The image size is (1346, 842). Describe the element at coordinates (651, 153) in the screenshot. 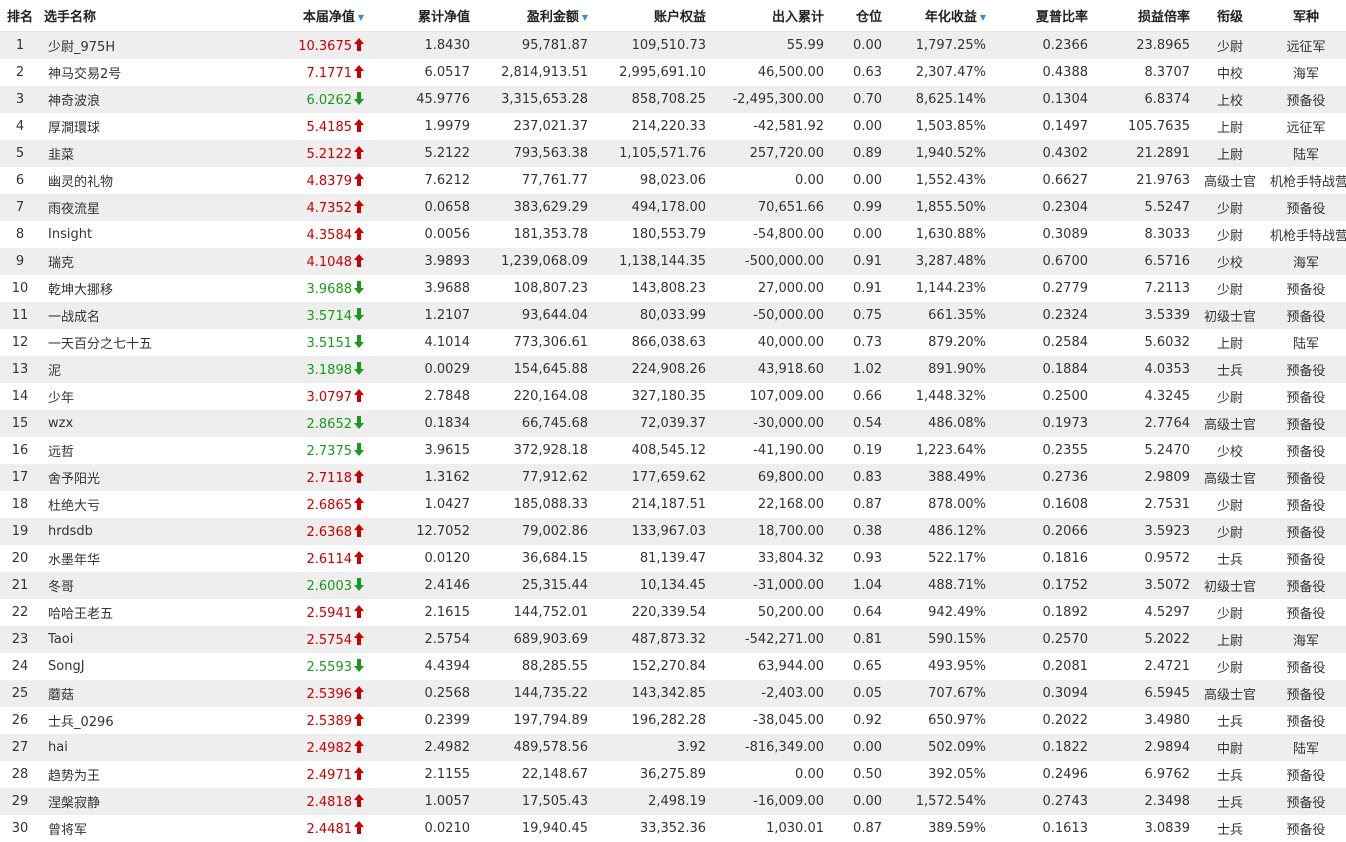

I see `equity-cell: 1,105,571.76` at that location.